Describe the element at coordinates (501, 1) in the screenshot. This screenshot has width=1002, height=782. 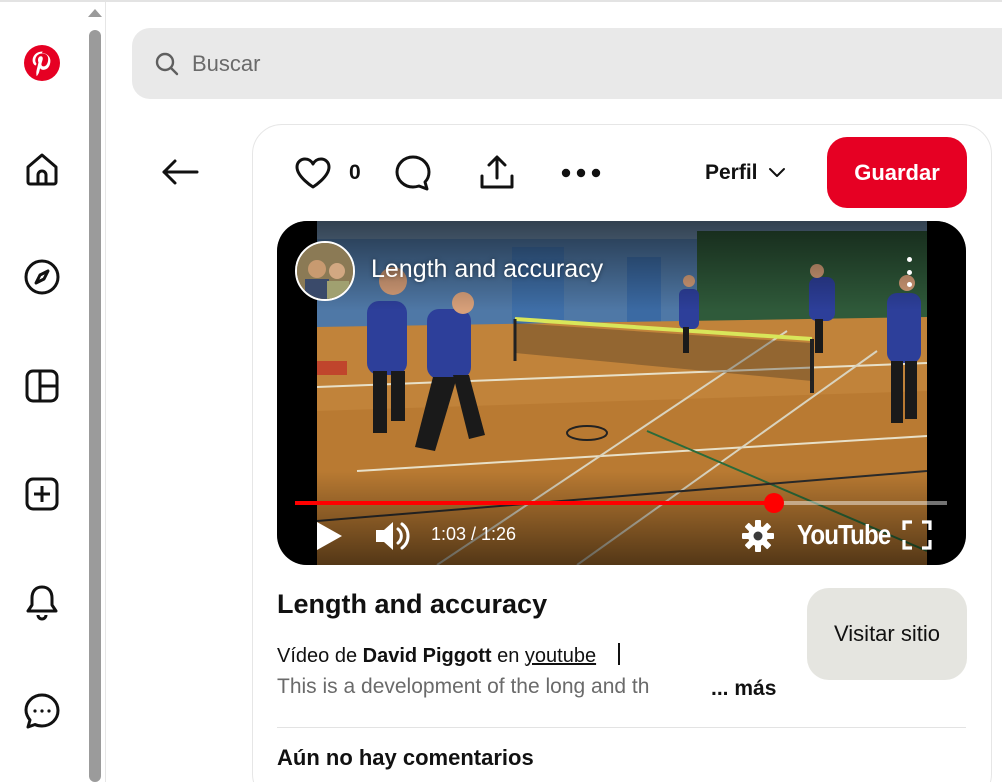
I see `window-top-border` at that location.